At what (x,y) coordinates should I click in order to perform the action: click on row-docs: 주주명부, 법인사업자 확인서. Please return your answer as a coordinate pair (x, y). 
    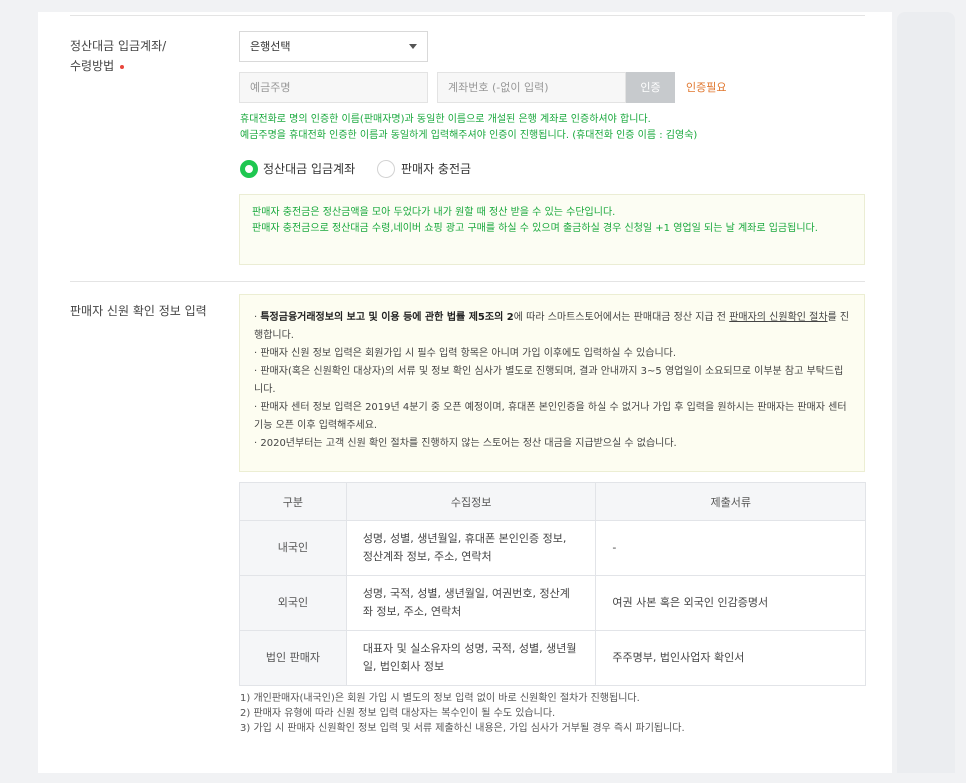
    Looking at the image, I should click on (730, 658).